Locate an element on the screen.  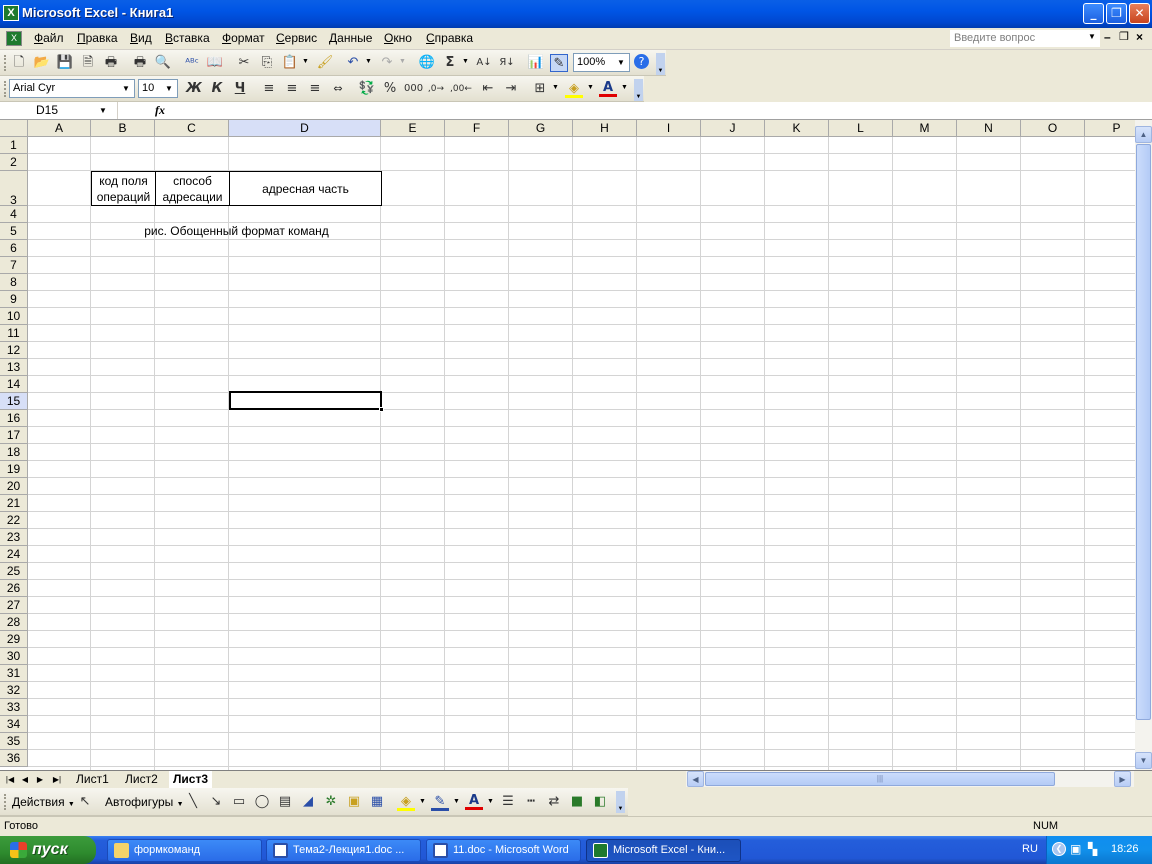
shadow-style-icon: ■ is located at coordinates (577, 802).